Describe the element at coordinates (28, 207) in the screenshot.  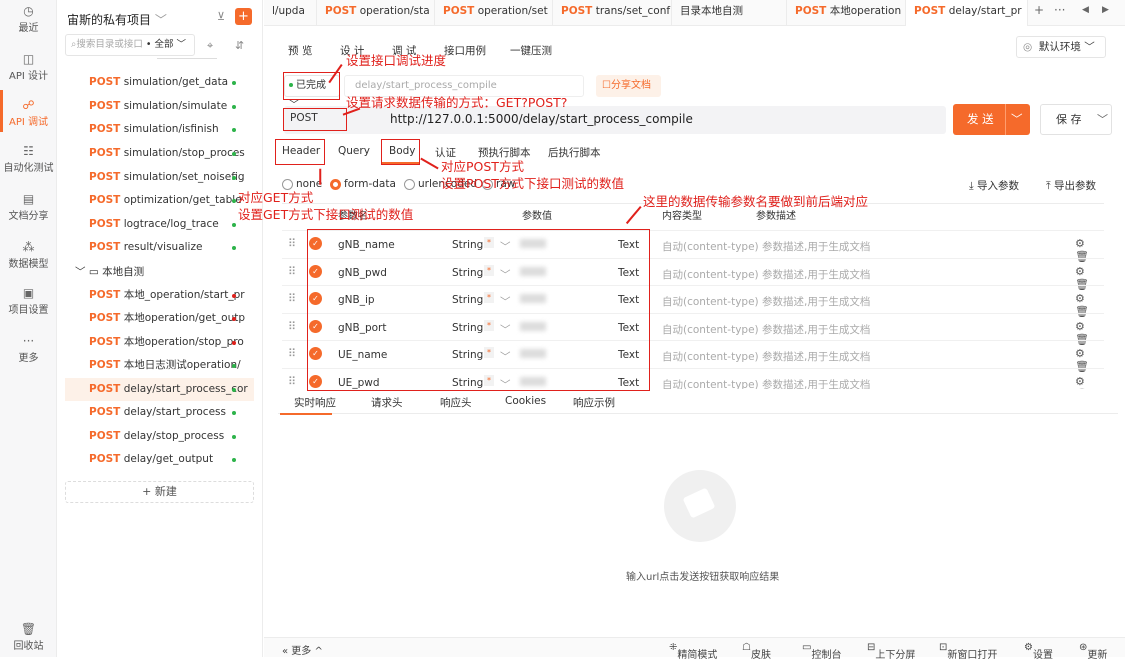
I see `nav-doc-share: ▤ 文档分享` at that location.